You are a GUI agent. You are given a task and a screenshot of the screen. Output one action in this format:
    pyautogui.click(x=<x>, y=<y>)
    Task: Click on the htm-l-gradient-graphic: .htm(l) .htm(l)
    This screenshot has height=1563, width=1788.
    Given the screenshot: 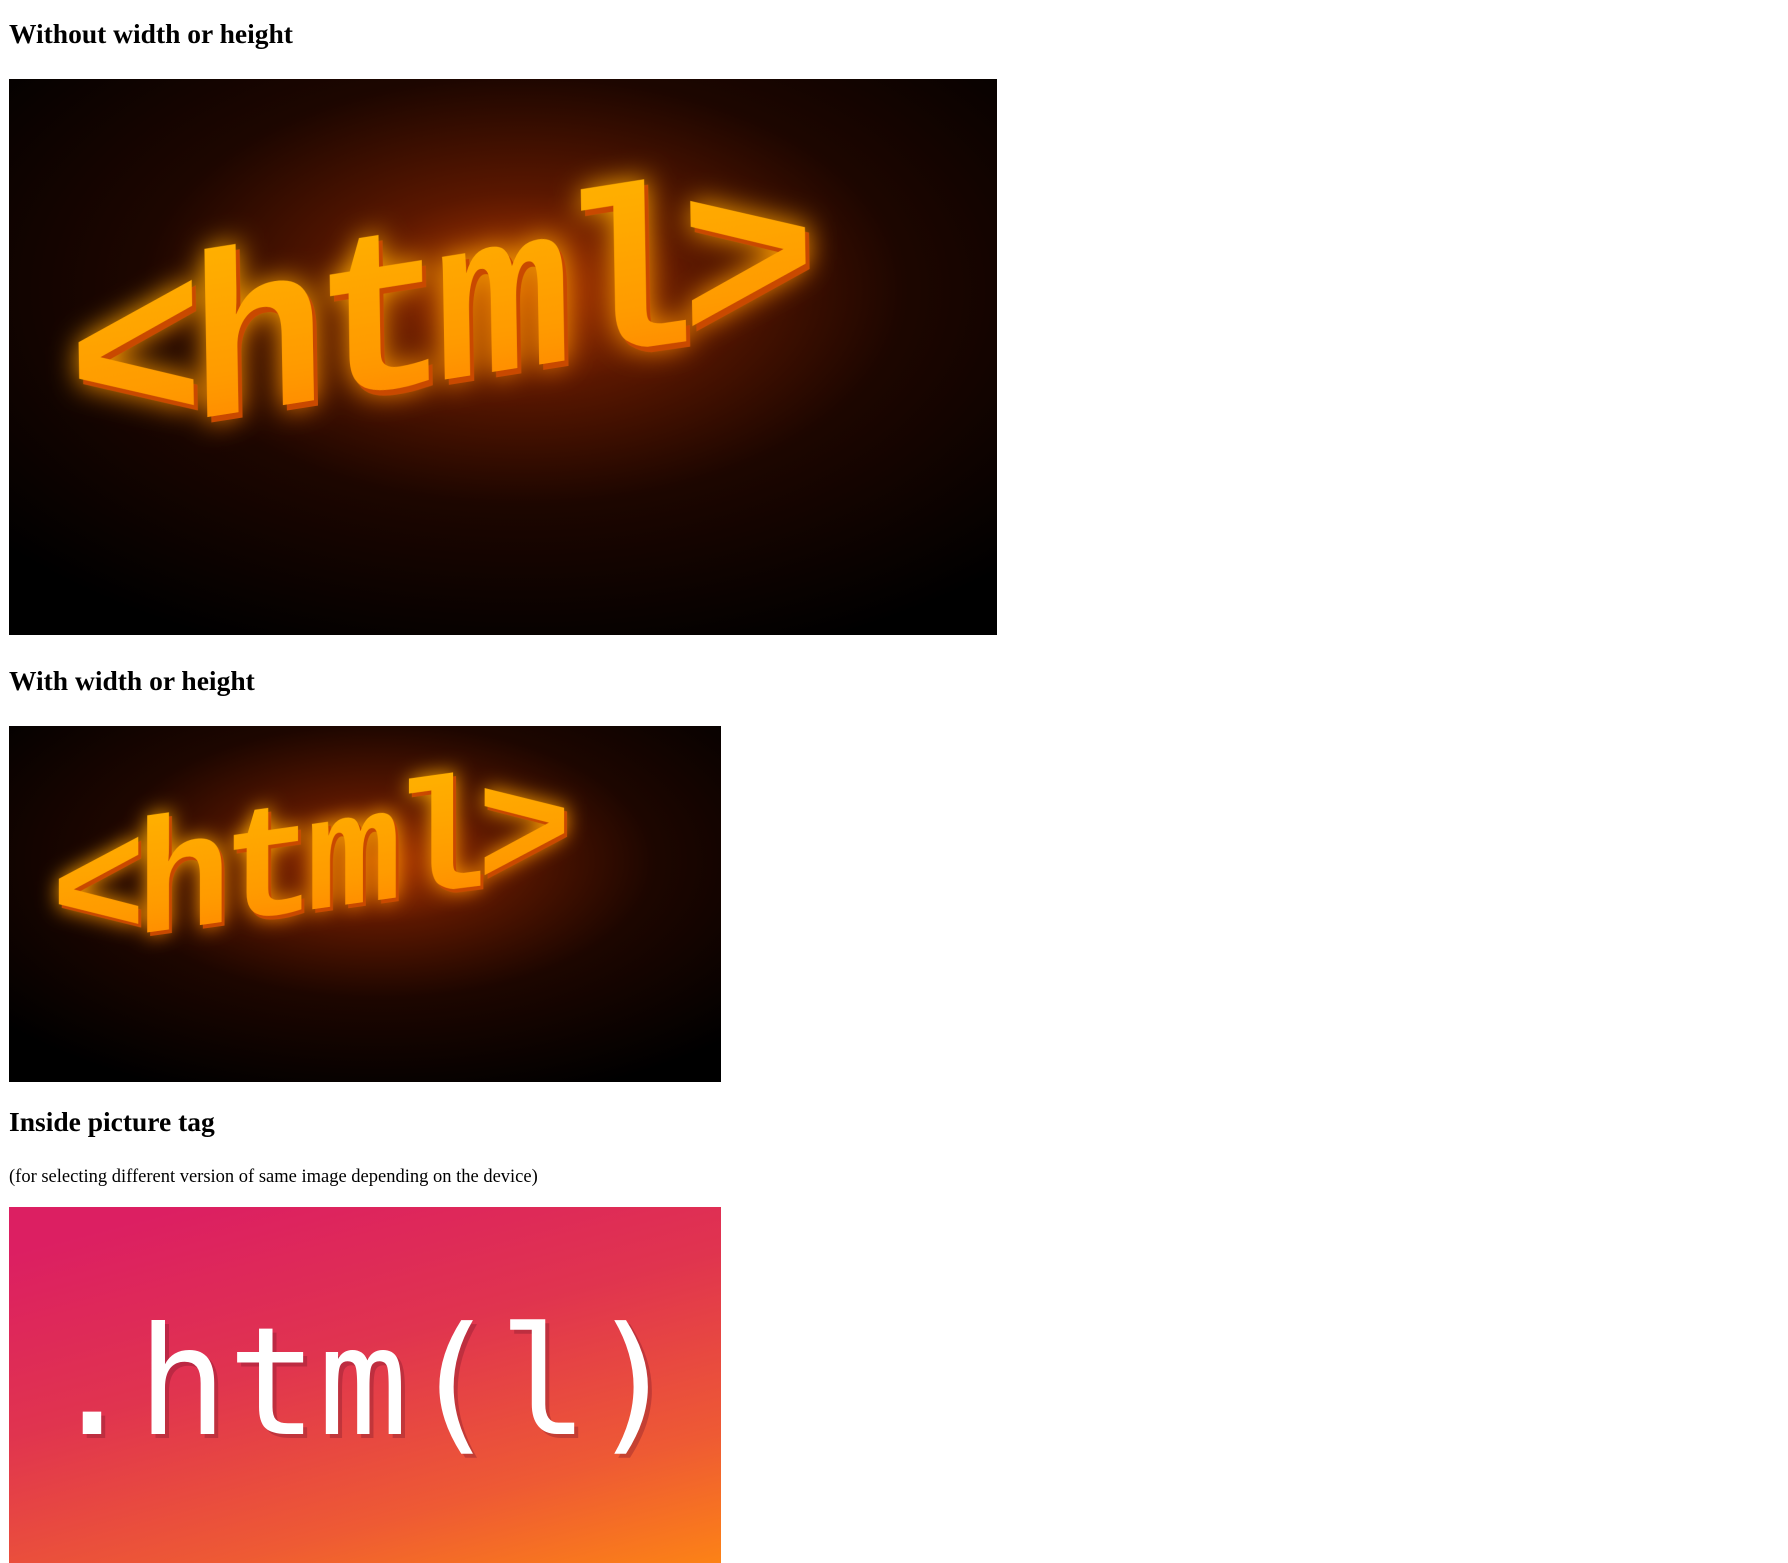 What is the action you would take?
    pyautogui.click(x=365, y=1385)
    